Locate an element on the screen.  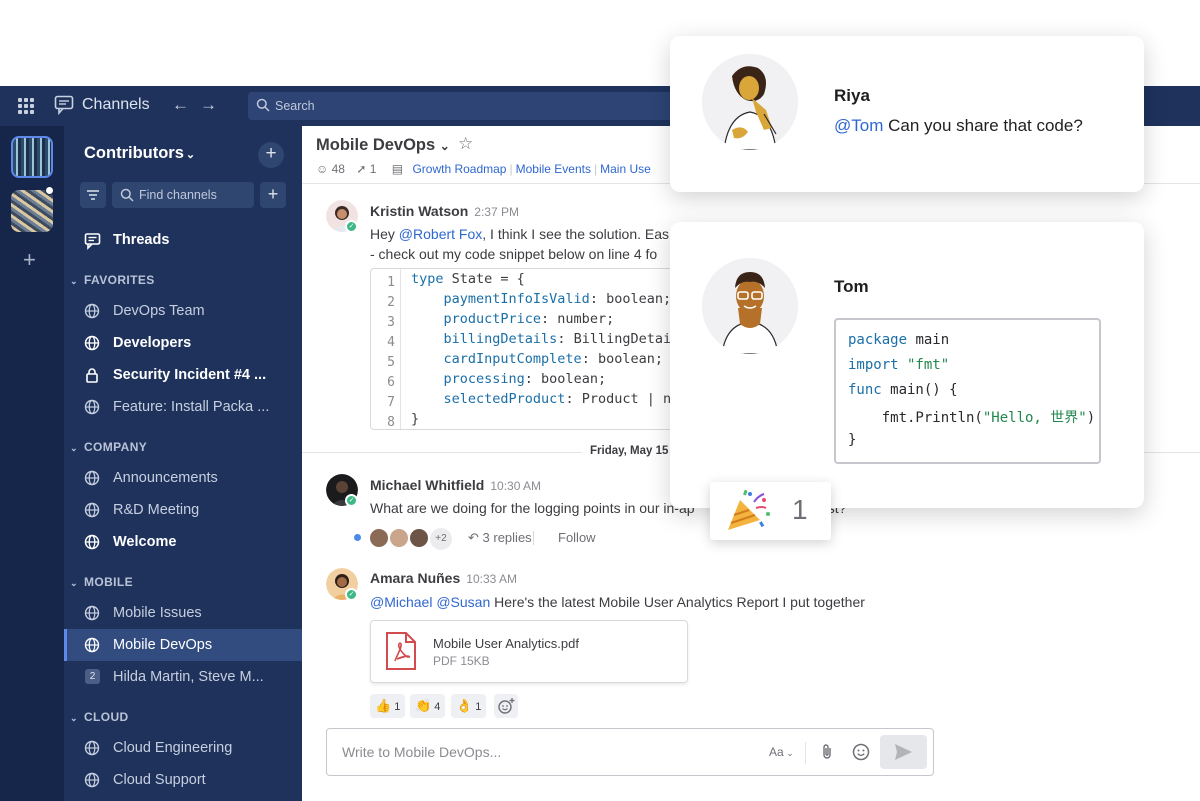
add-channel-button: + is located at coordinates (271, 155).